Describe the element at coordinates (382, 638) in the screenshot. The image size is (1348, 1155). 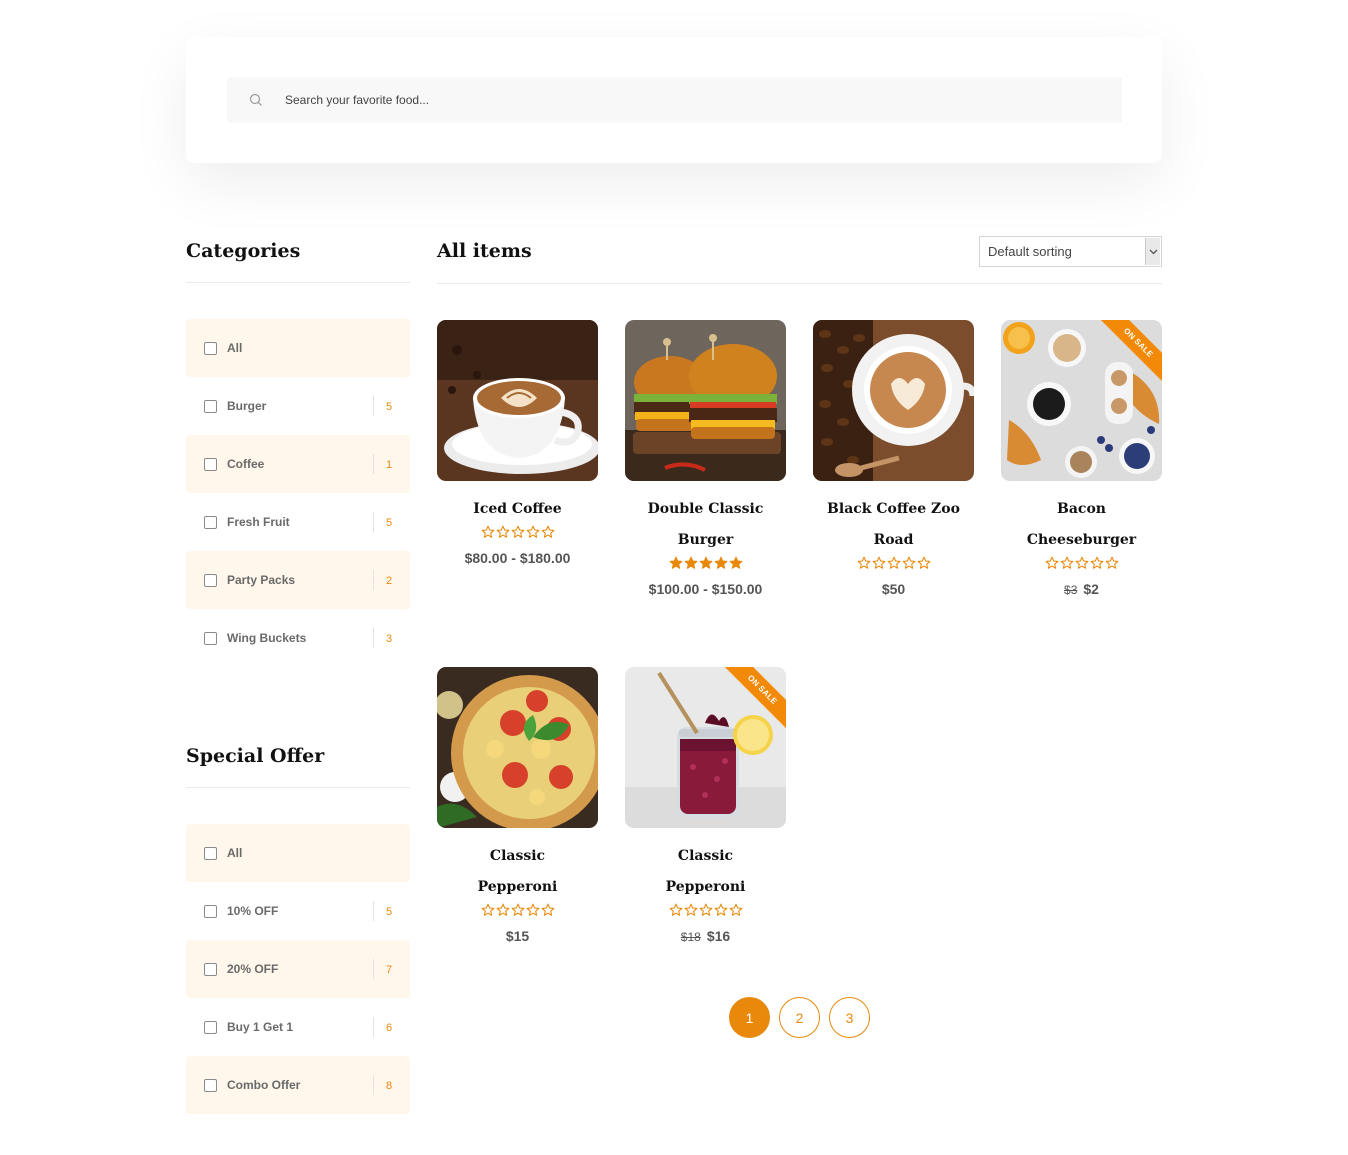
I see `filter-count: 3` at that location.